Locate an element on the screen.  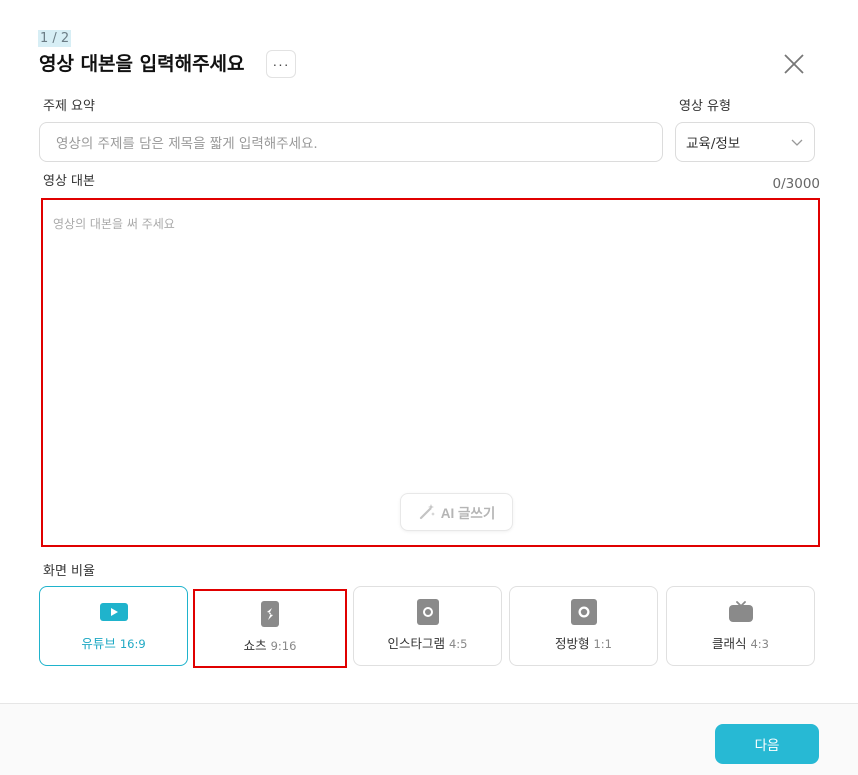
more-icon: ··· is located at coordinates (281, 64).